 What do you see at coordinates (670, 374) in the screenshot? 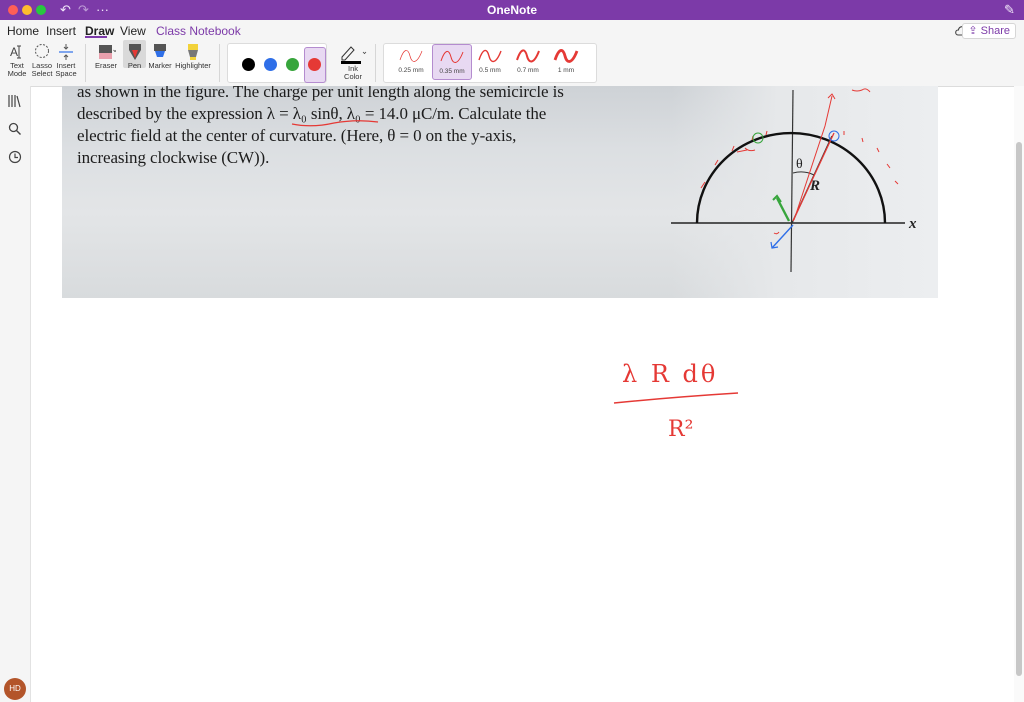
I see `ink-numerator: λ R dθ` at bounding box center [670, 374].